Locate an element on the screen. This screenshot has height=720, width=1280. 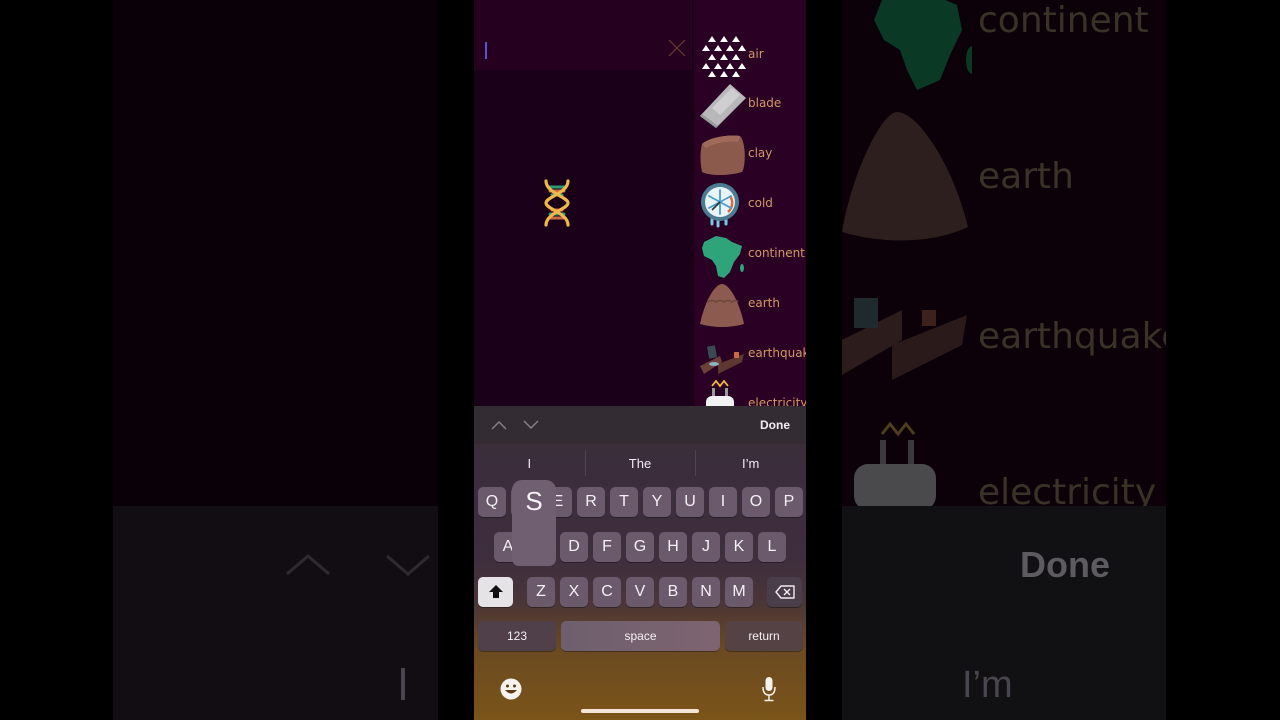
dna-icon is located at coordinates (557, 203).